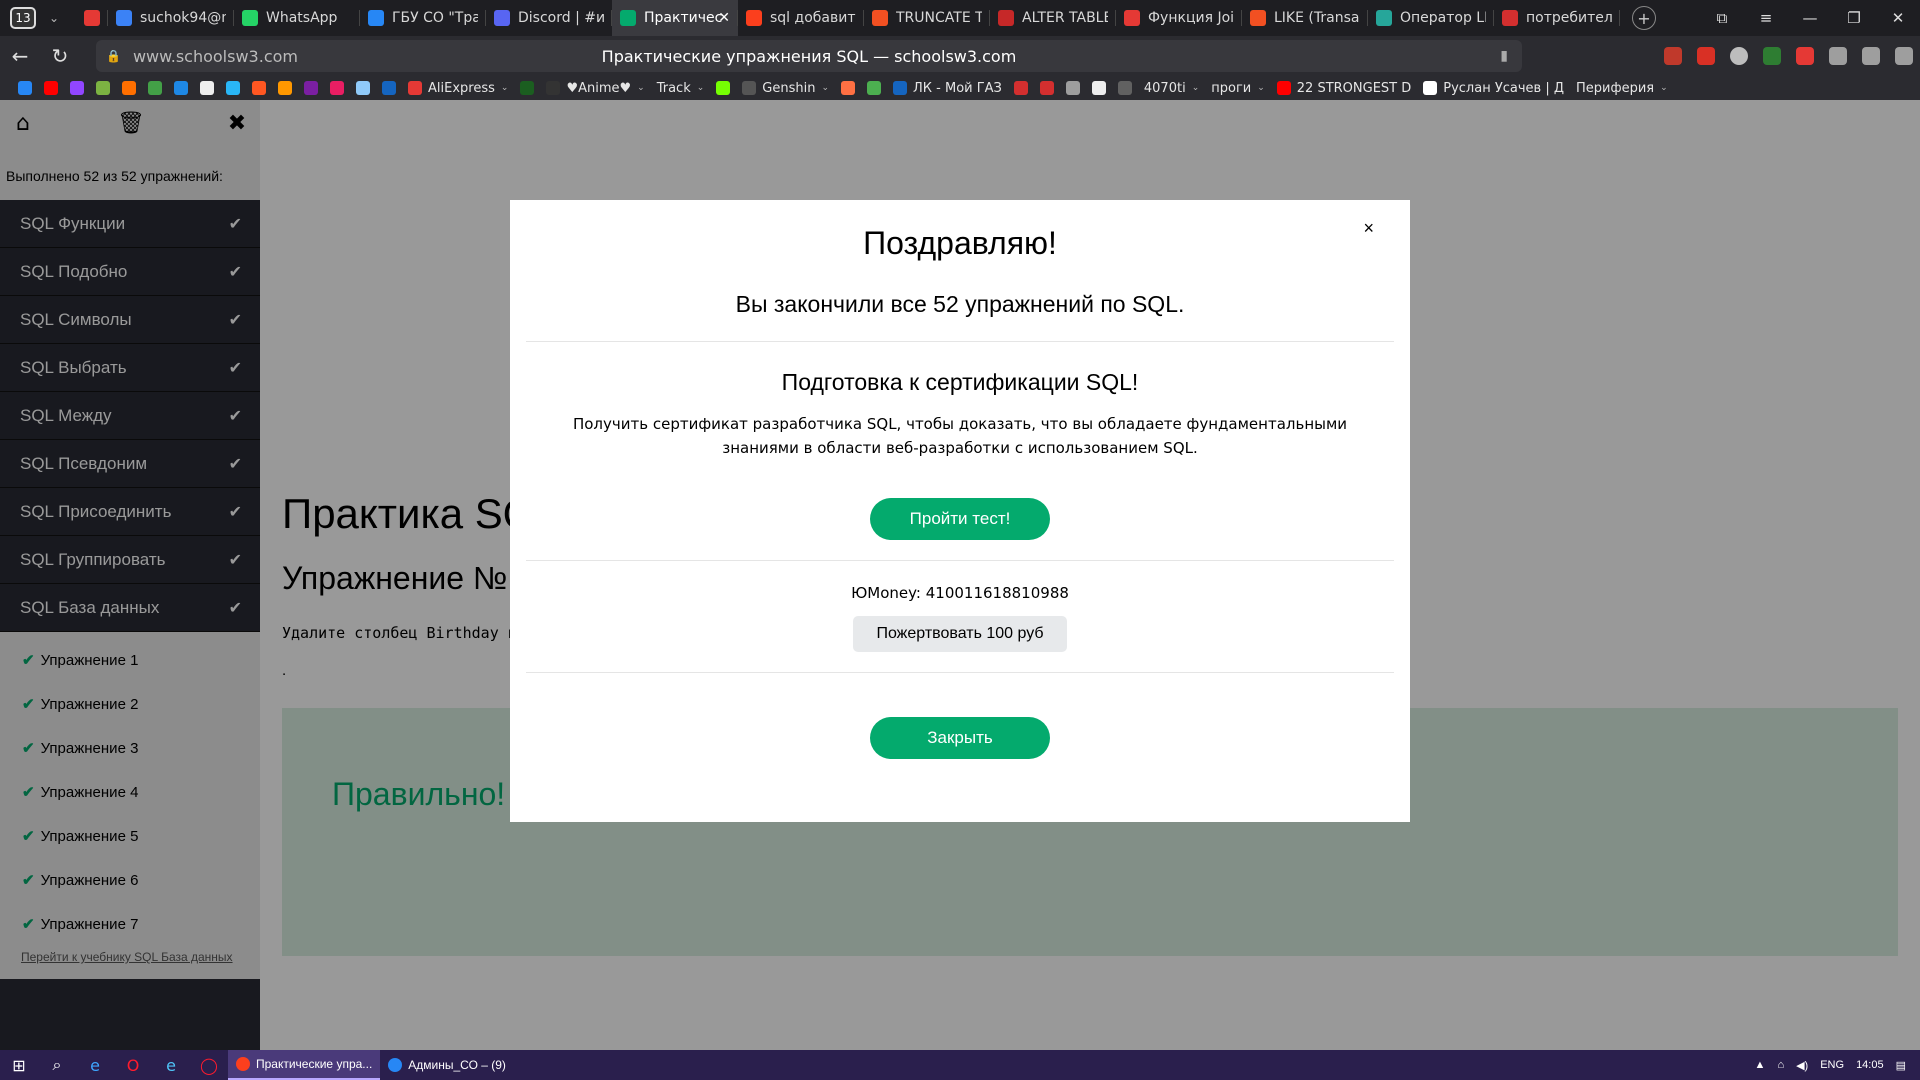 Image resolution: width=1920 pixels, height=1080 pixels. What do you see at coordinates (458, 88) in the screenshot?
I see `bookmark-folder: AliExpress ⌄` at bounding box center [458, 88].